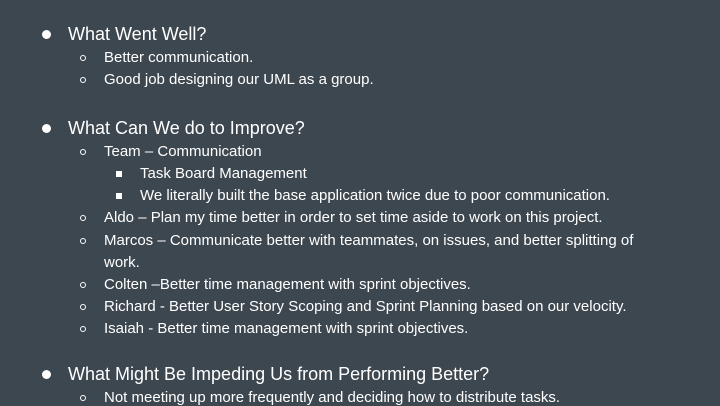 This screenshot has width=720, height=406. What do you see at coordinates (183, 151) in the screenshot?
I see `list-item-text: Team – Communication` at bounding box center [183, 151].